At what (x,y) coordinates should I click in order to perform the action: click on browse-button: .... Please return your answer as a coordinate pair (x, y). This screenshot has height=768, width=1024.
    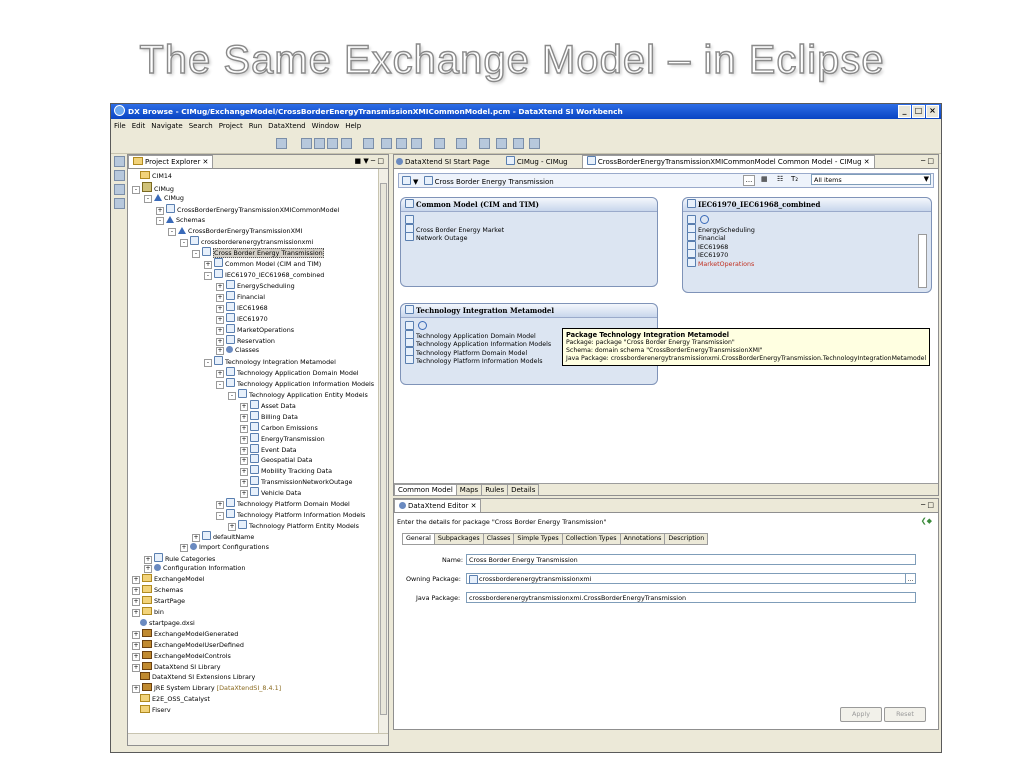
    Looking at the image, I should click on (749, 180).